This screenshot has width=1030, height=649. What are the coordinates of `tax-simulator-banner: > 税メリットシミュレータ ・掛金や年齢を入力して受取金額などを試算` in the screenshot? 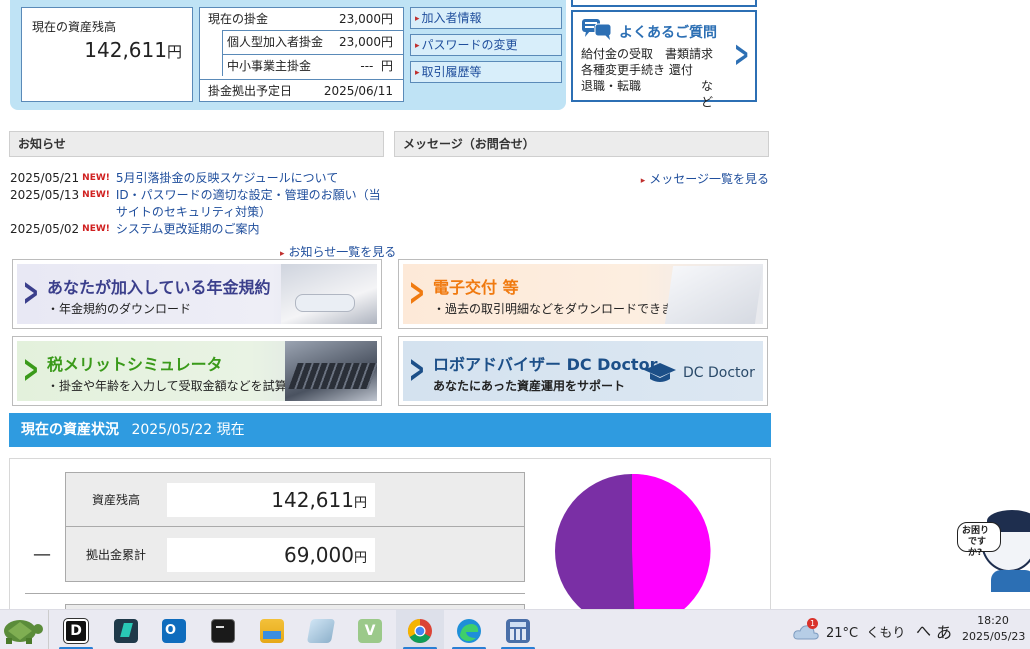 It's located at (197, 371).